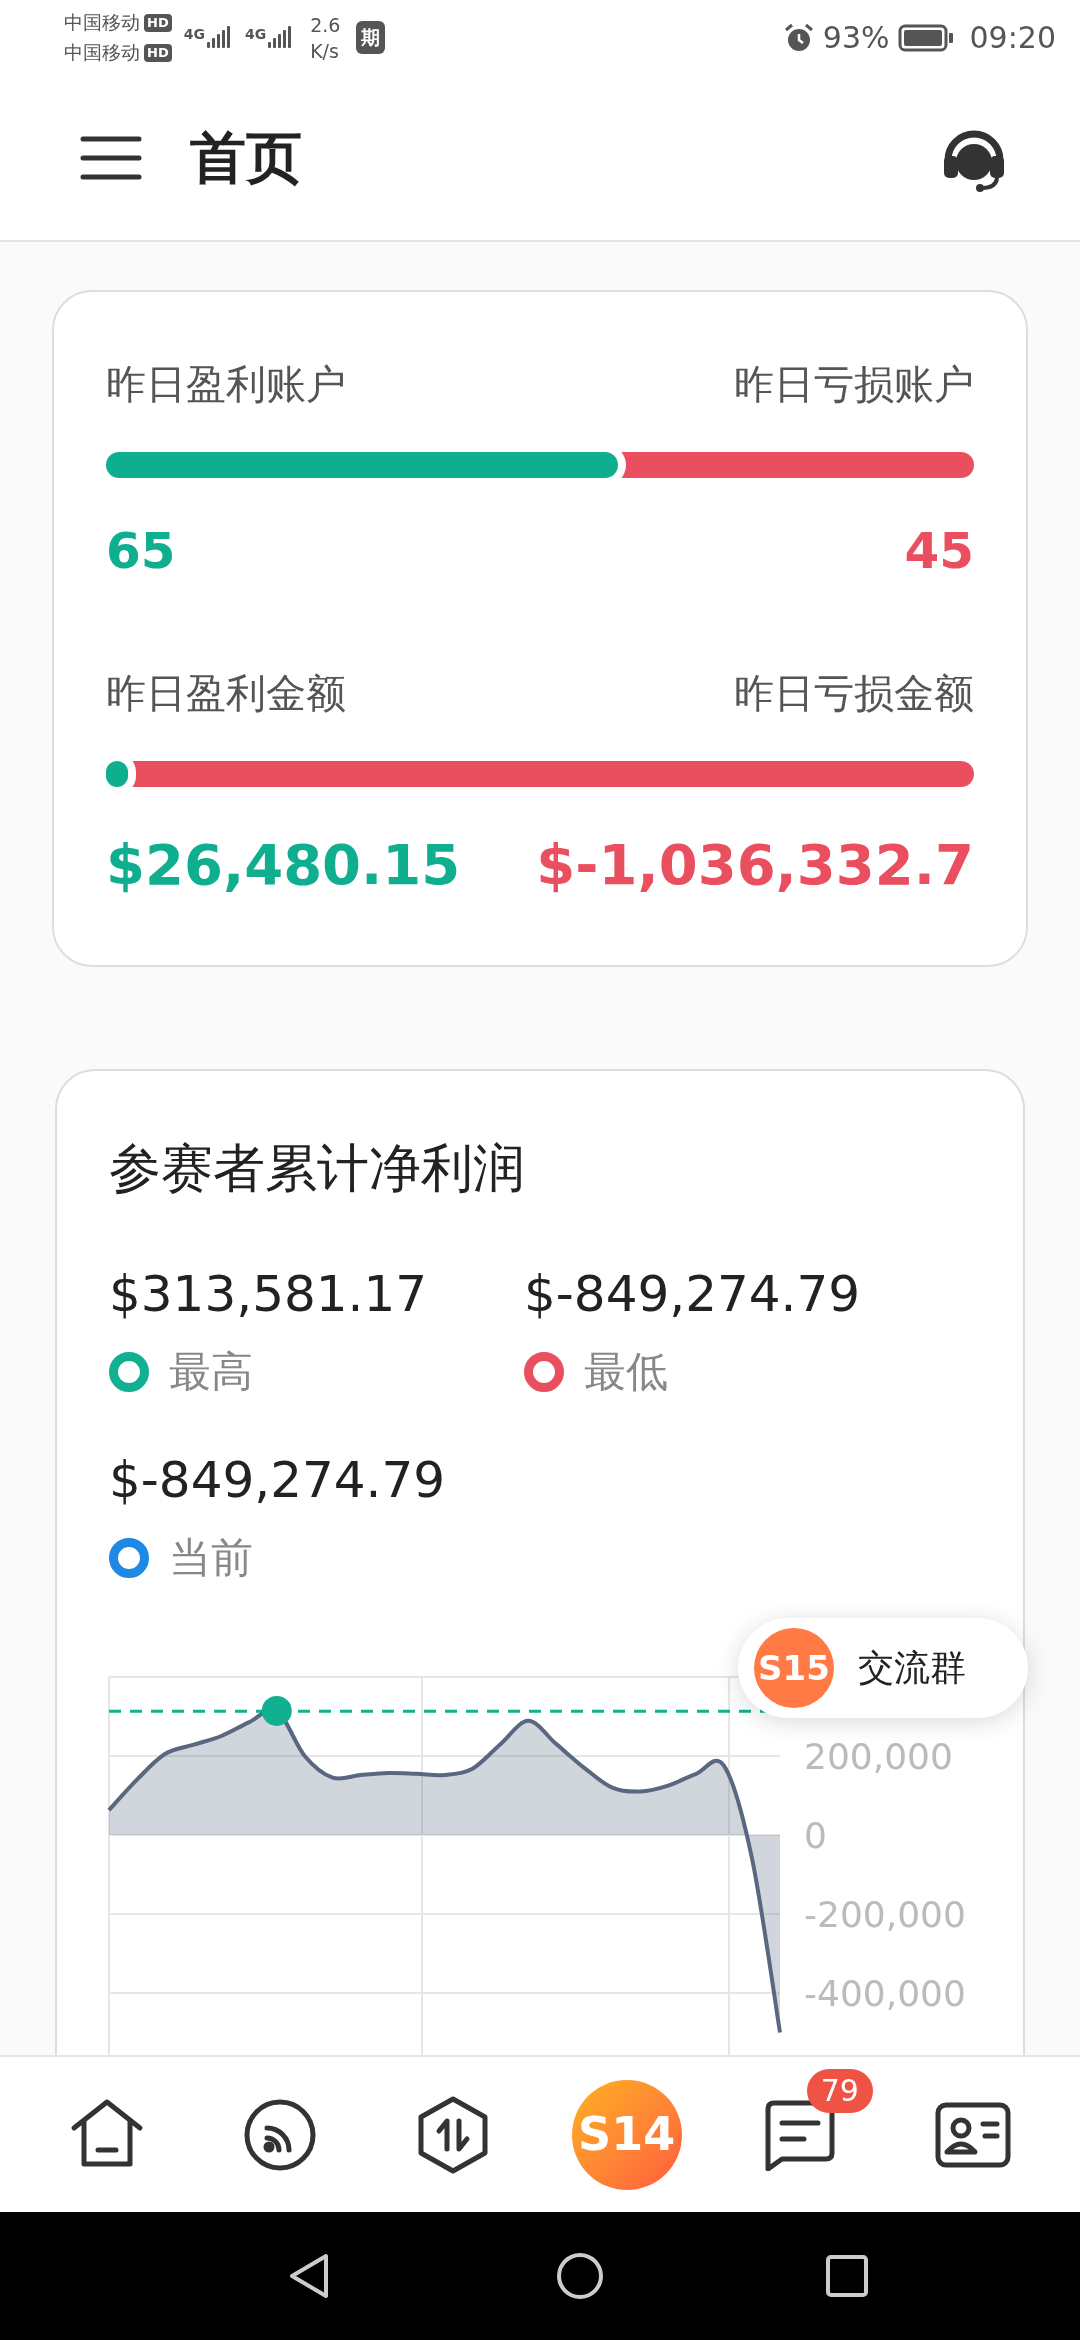  I want to click on card-title: 参赛者累计净利润, so click(317, 1168).